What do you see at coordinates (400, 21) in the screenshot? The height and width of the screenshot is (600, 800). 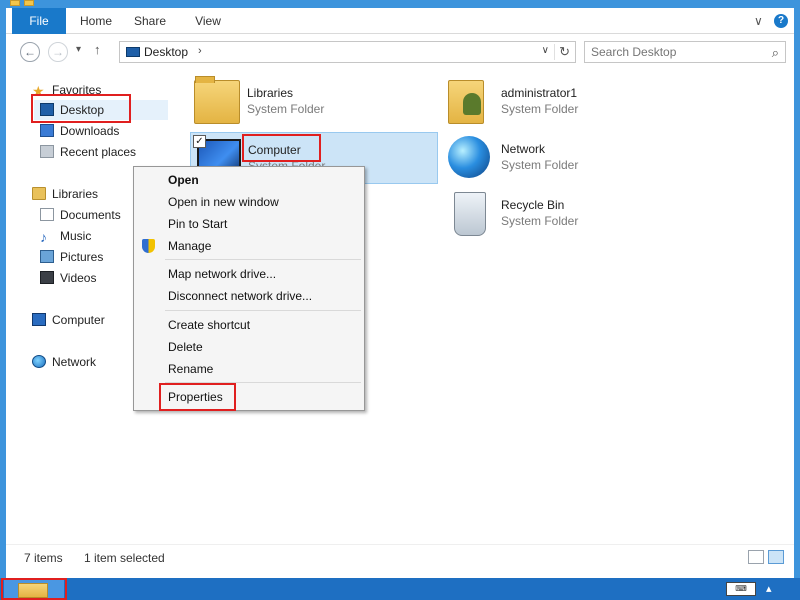 I see `ribbon: File Home Share View ∨ ?` at bounding box center [400, 21].